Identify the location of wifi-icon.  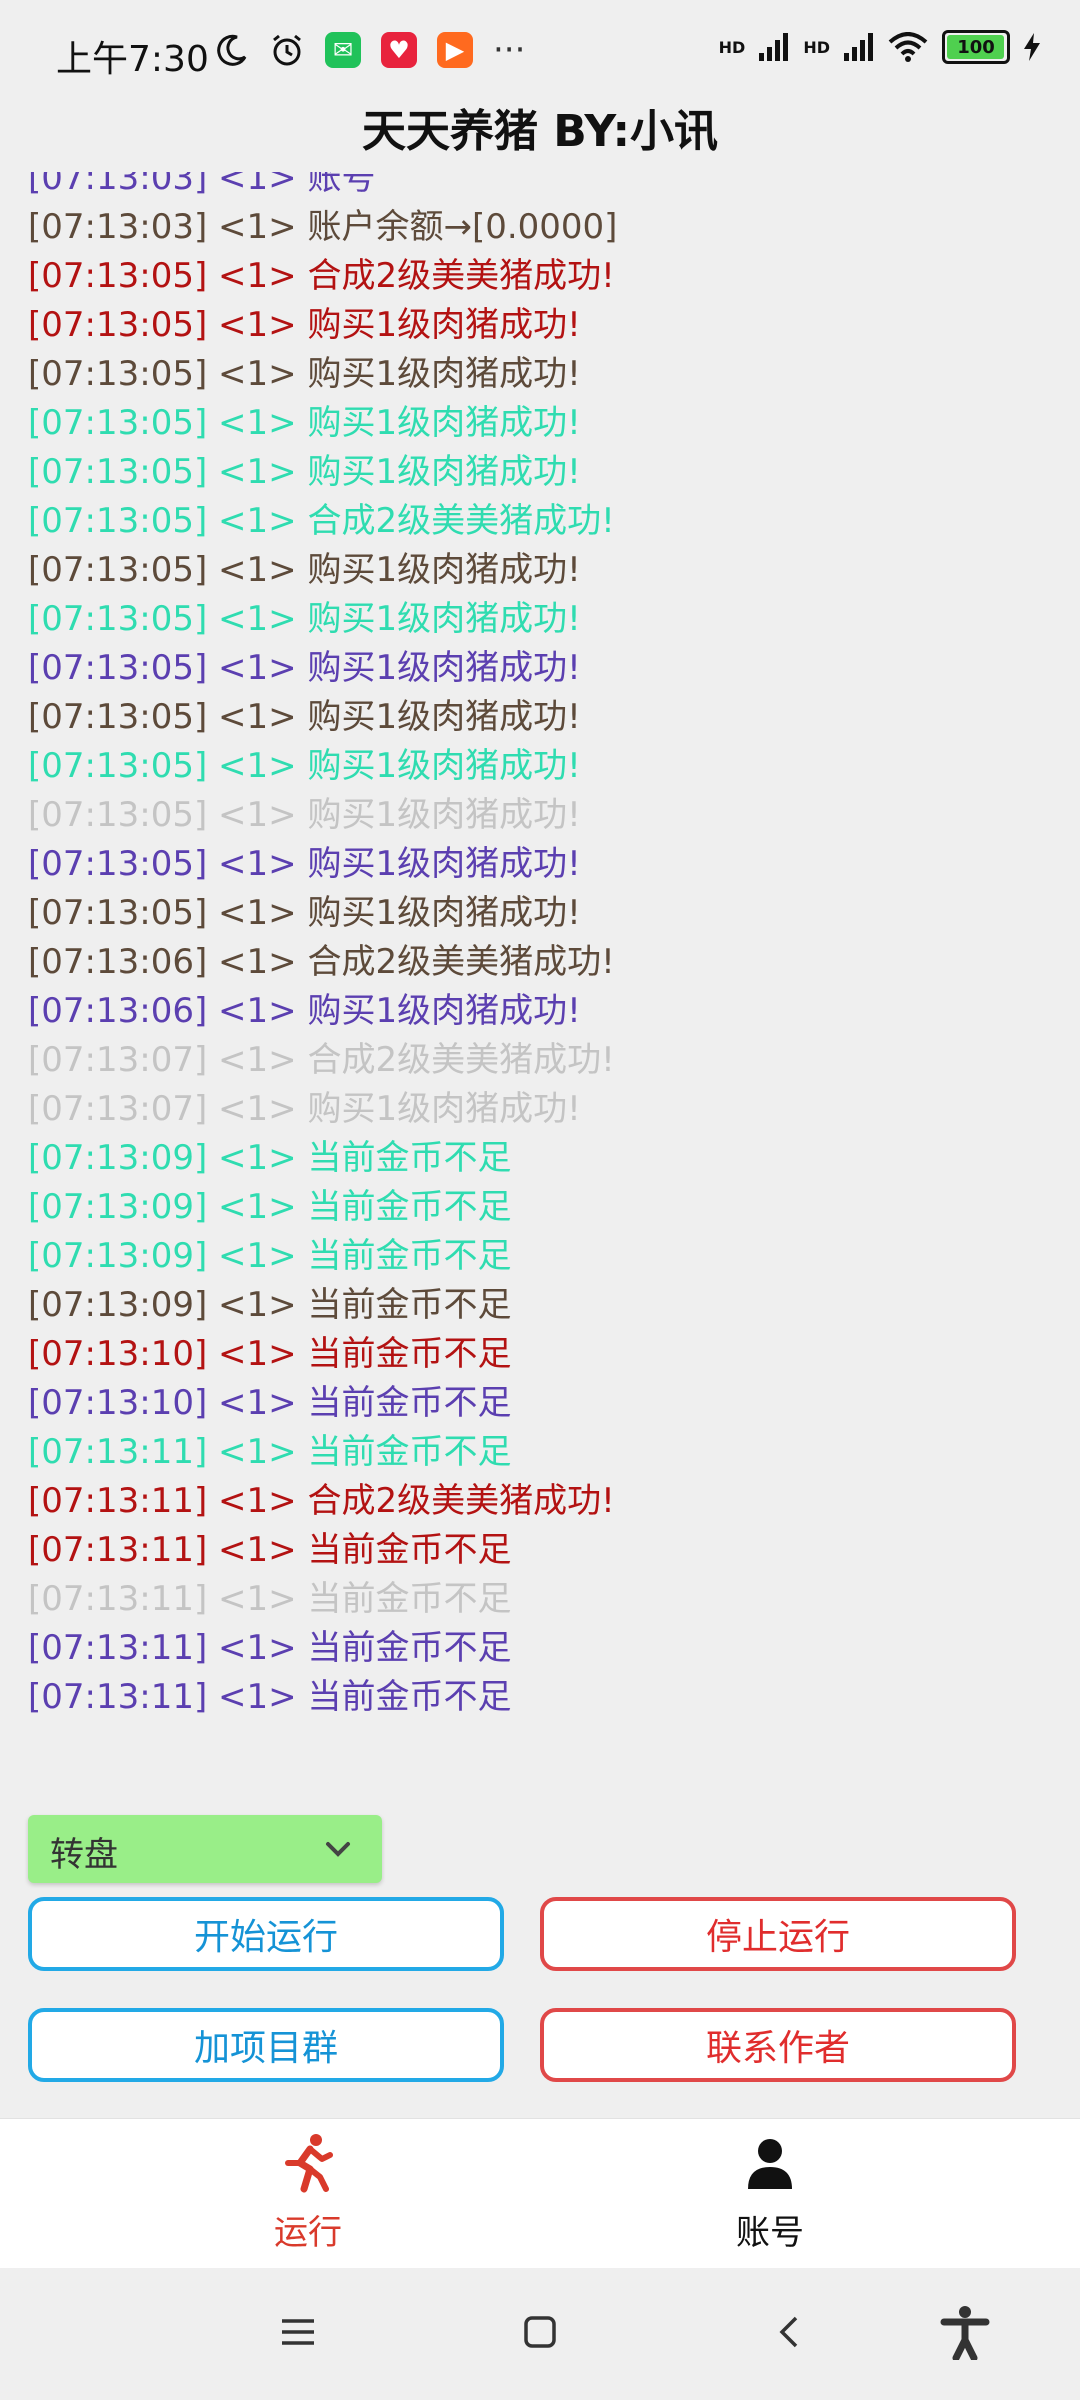
(908, 47).